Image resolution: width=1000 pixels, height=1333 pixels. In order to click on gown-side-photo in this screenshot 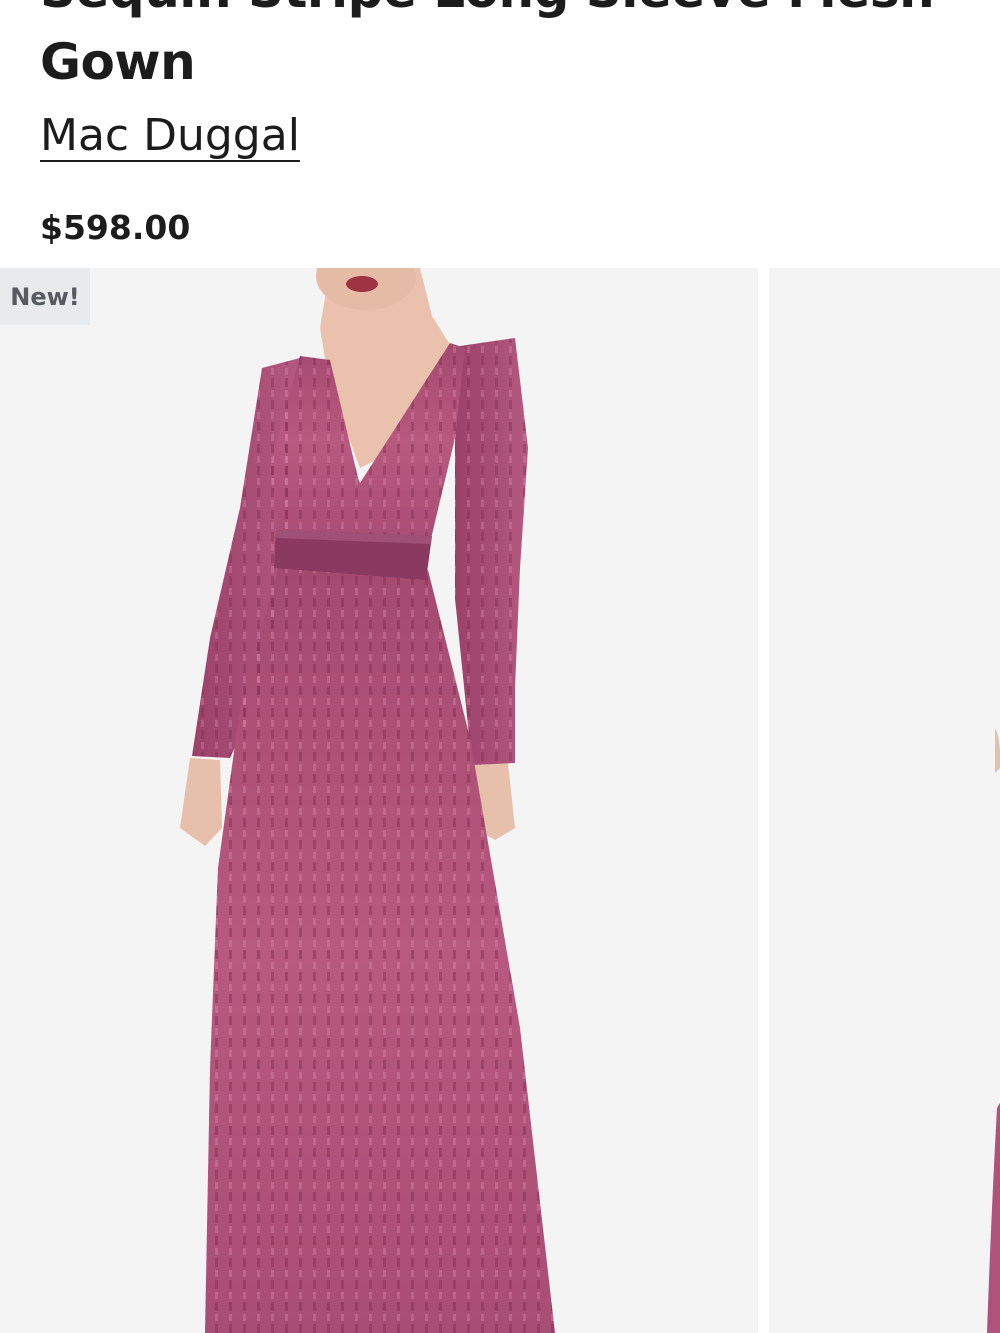, I will do `click(993, 1030)`.